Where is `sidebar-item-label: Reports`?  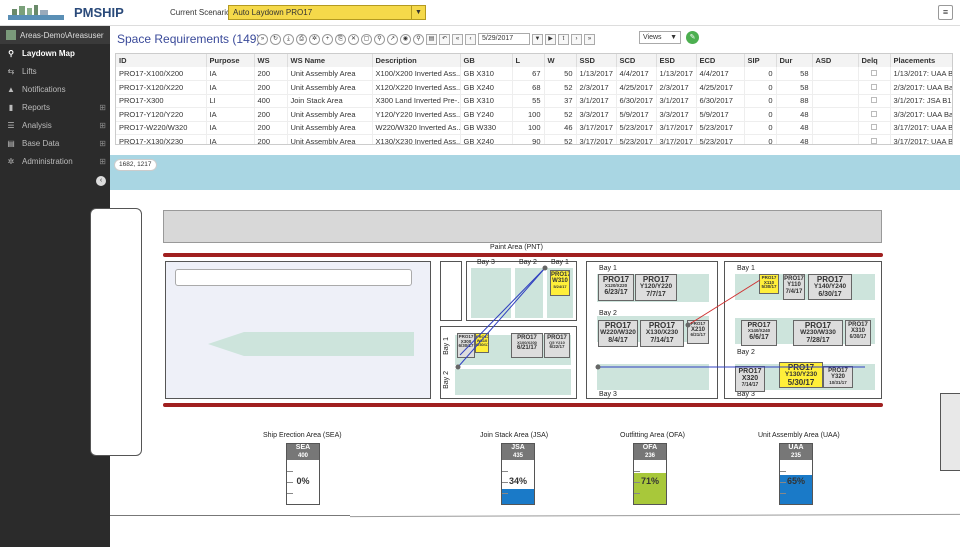 sidebar-item-label: Reports is located at coordinates (36, 107).